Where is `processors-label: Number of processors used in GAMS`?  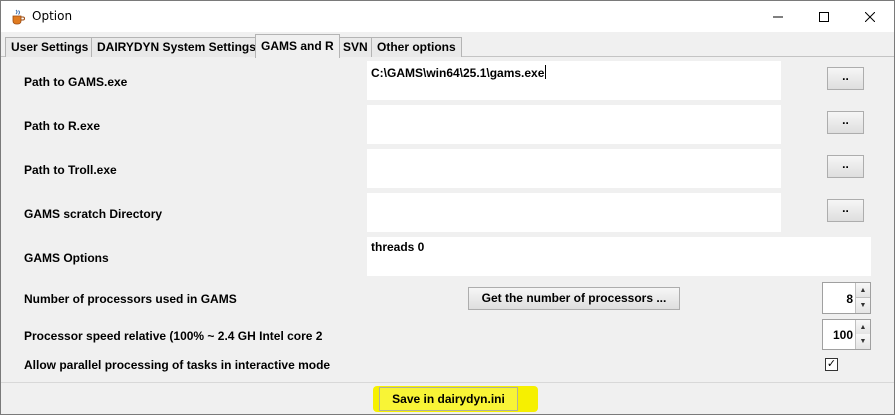
processors-label: Number of processors used in GAMS is located at coordinates (130, 299).